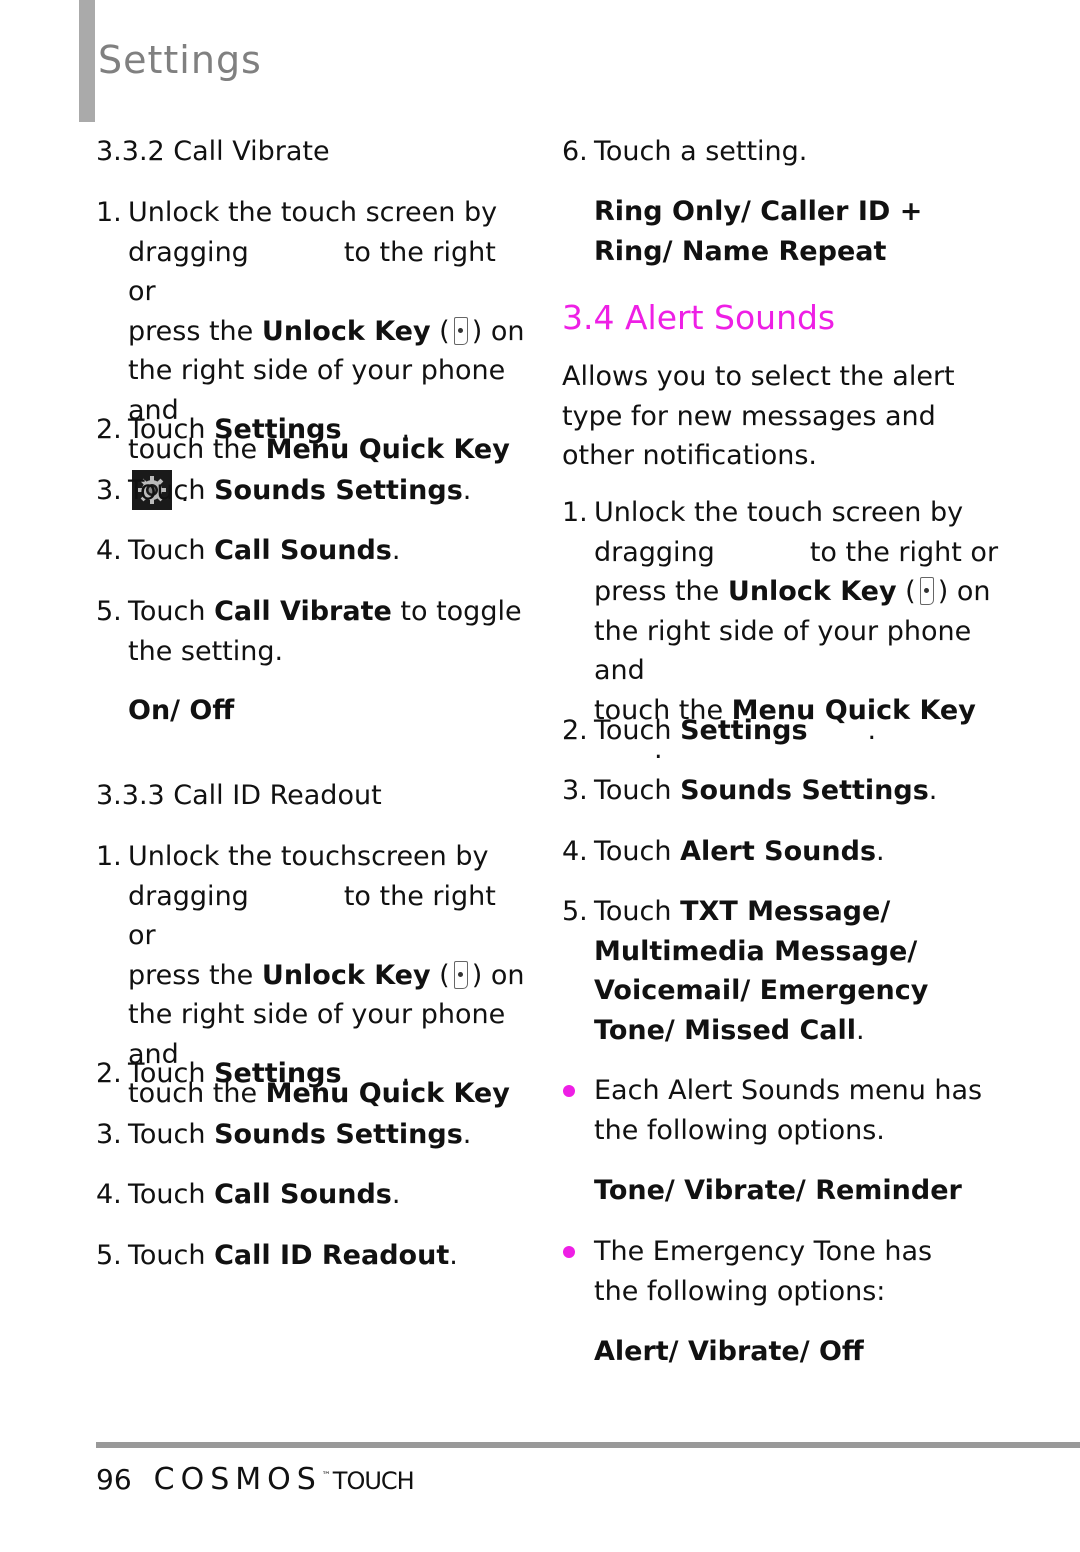 Image resolution: width=1080 pixels, height=1552 pixels. Describe the element at coordinates (213, 151) in the screenshot. I see `call-vibrate-heading: 3.3.2 Call Vibrate` at that location.